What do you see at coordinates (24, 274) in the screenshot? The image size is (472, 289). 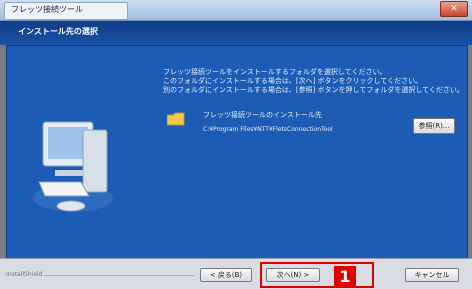 I see `installshield-label: InstallShield` at bounding box center [24, 274].